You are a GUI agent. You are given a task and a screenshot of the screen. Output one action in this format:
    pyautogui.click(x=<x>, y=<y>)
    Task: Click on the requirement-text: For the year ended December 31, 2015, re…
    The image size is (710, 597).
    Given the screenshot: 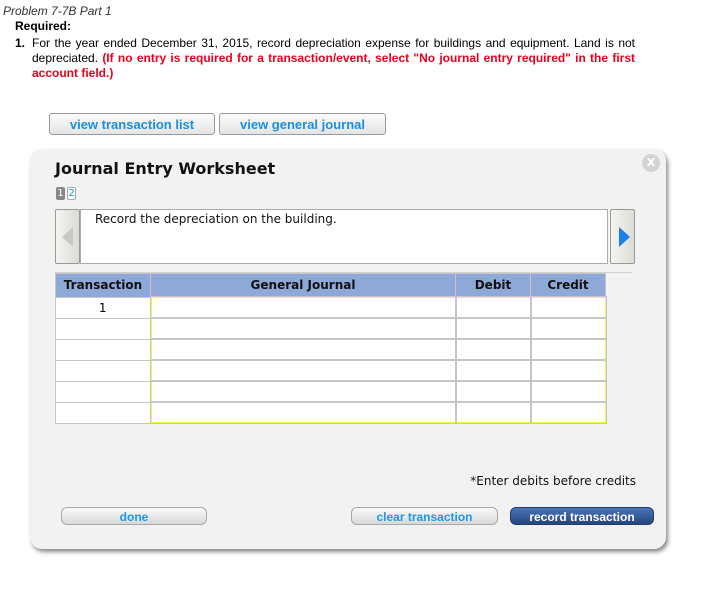 What is the action you would take?
    pyautogui.click(x=333, y=58)
    